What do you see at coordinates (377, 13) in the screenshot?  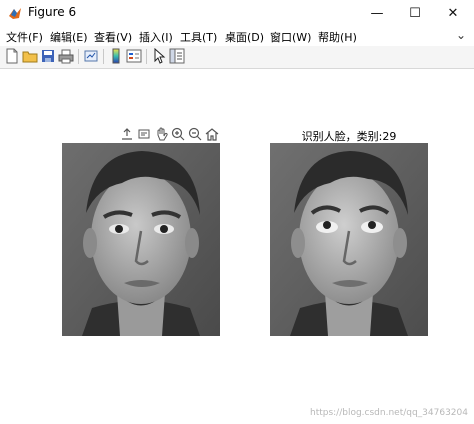 I see `minimize-button: —` at bounding box center [377, 13].